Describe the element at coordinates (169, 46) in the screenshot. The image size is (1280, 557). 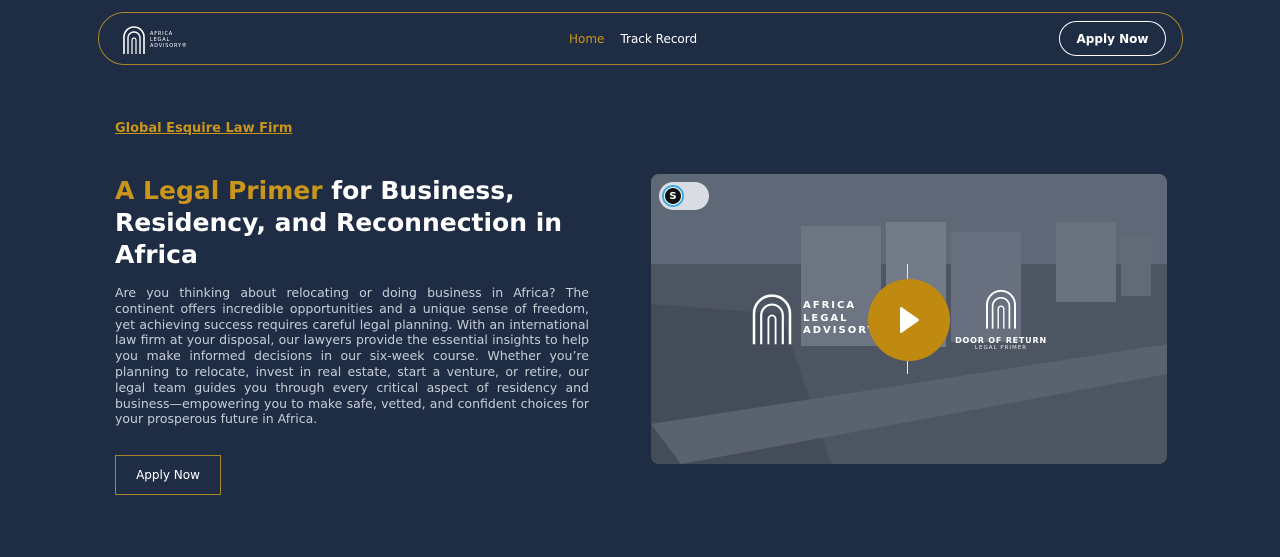
I see `brand-line: ADVISORY®` at that location.